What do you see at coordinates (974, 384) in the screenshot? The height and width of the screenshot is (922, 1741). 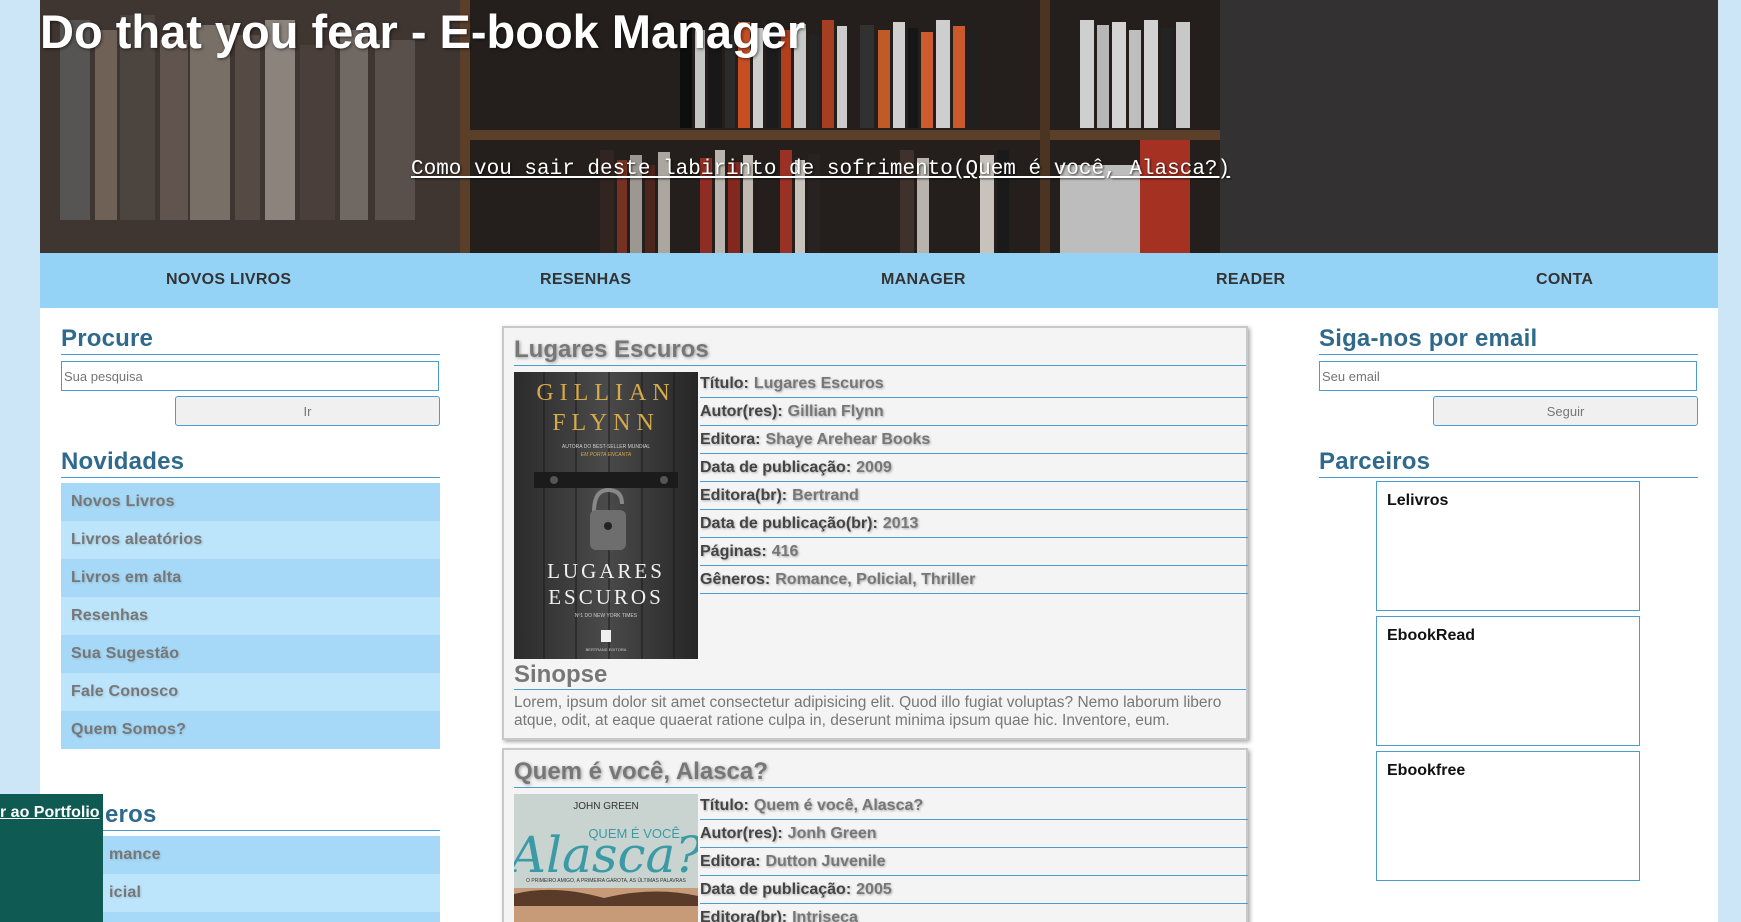 I see `info-row-titulo: Título: Lugares Escuros` at bounding box center [974, 384].